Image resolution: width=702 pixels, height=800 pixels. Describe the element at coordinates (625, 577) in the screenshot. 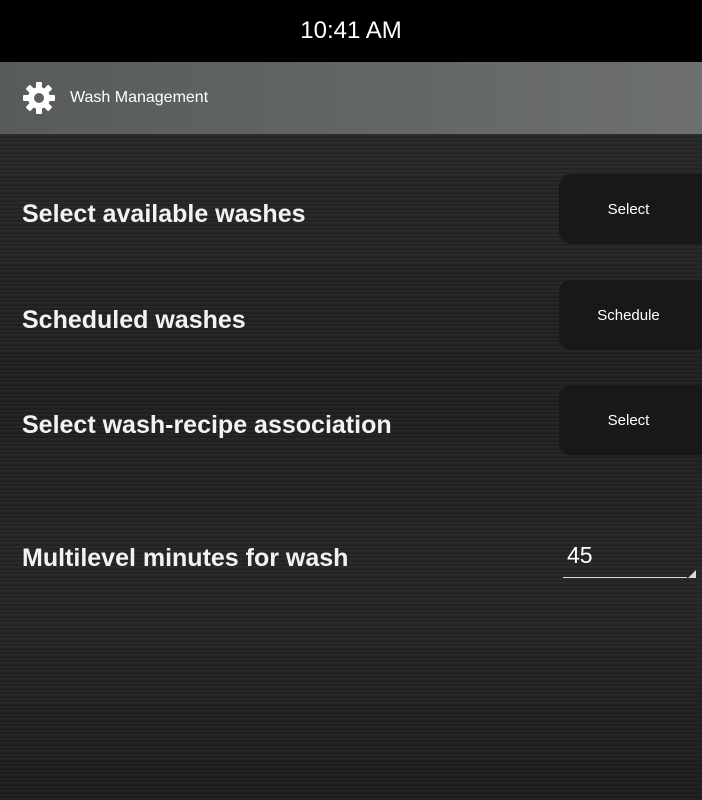

I see `input-underline` at that location.